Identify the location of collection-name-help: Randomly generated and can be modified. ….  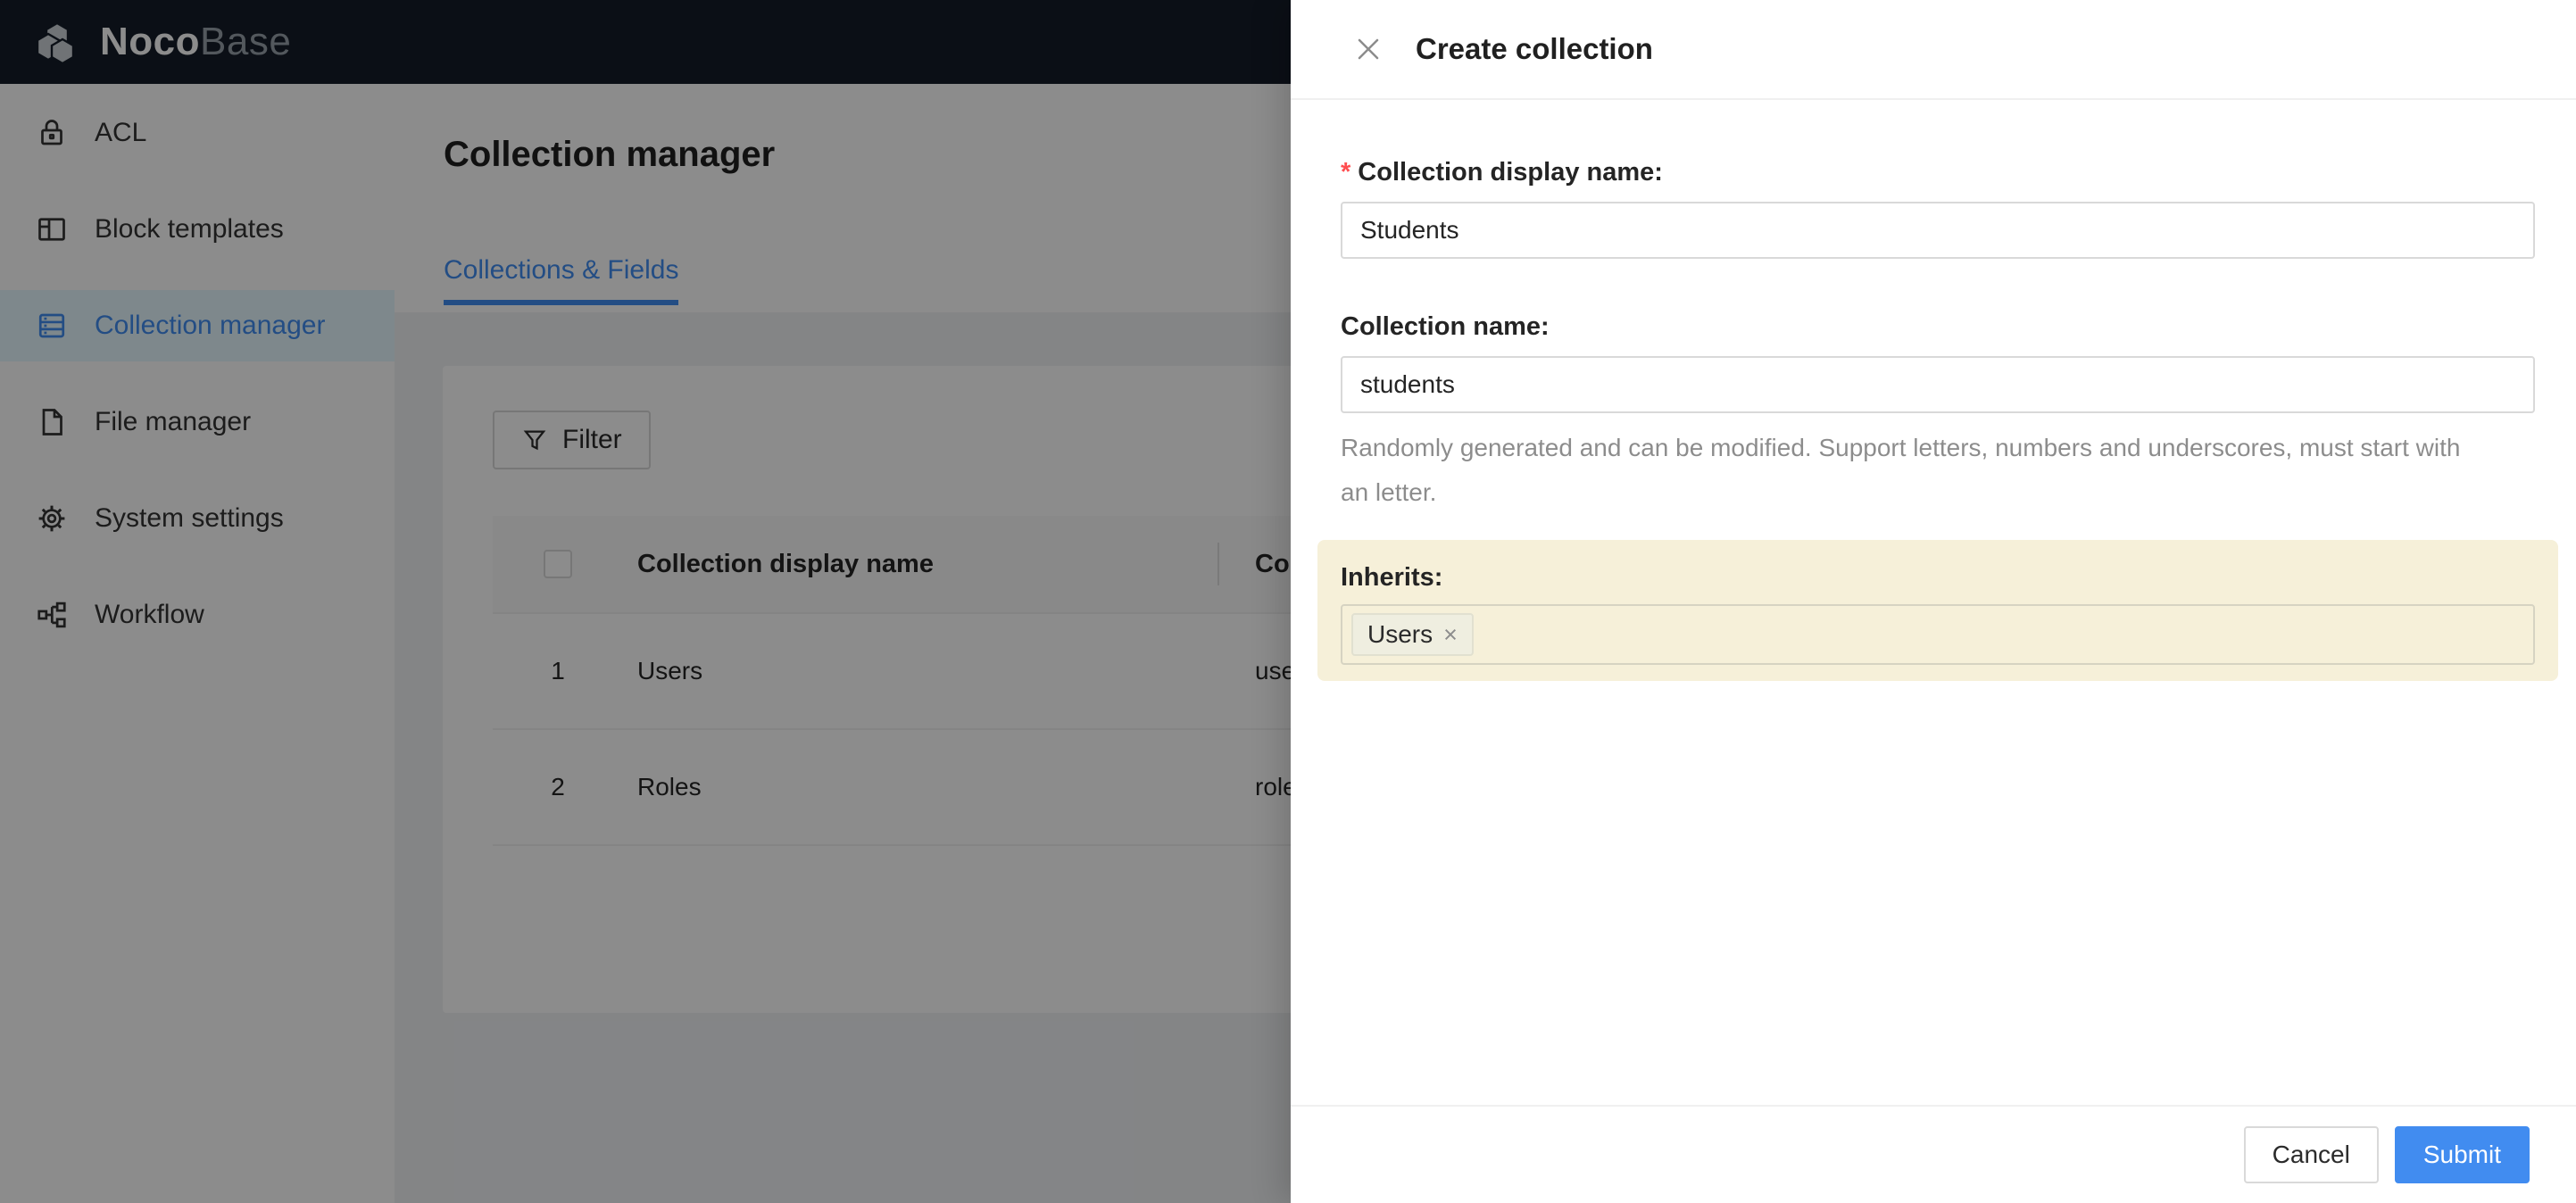
(1901, 470).